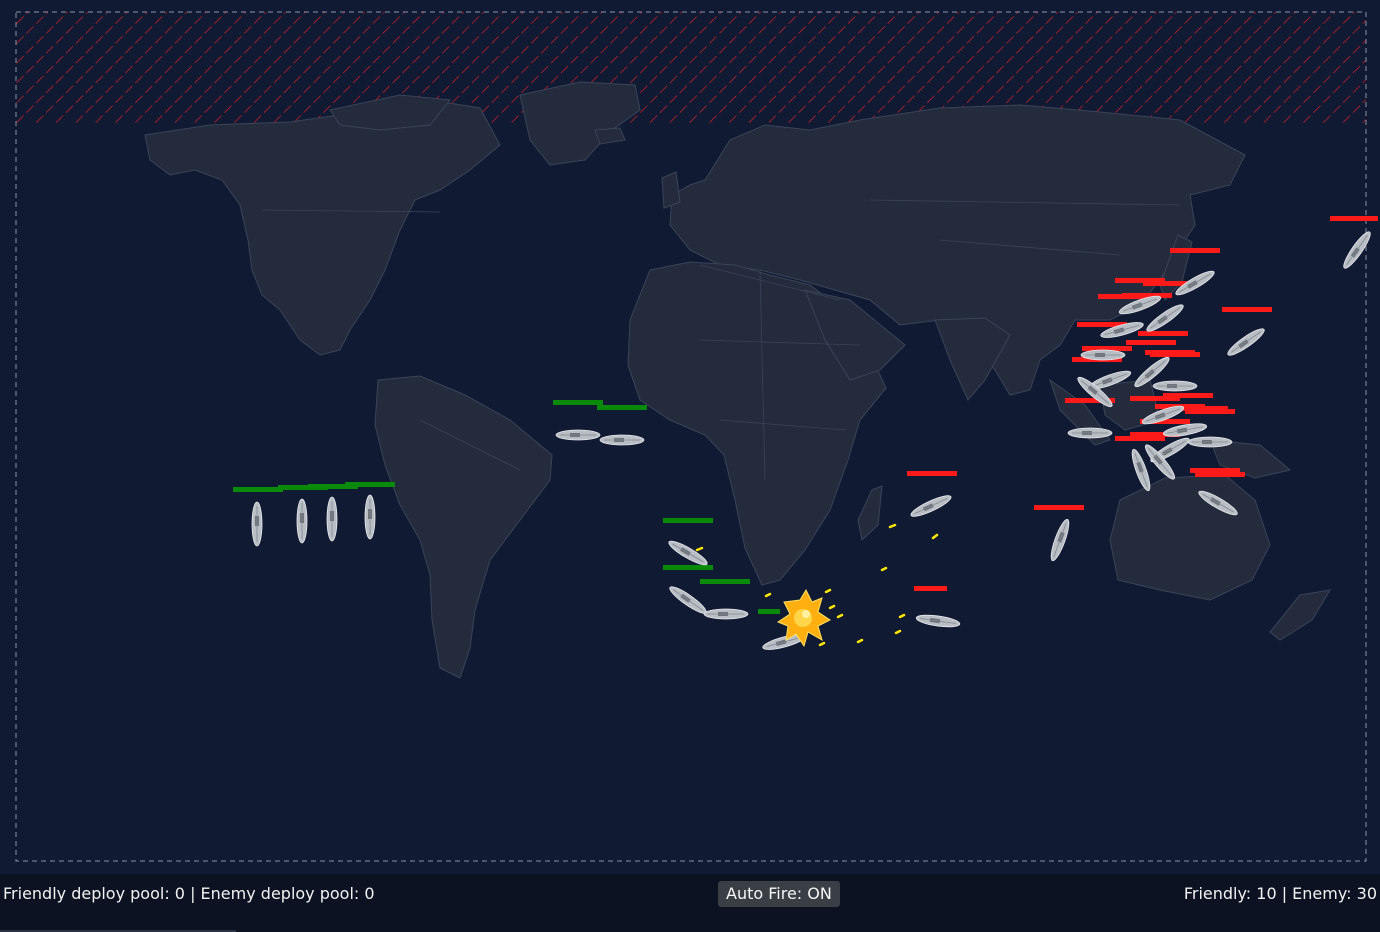 Image resolution: width=1380 pixels, height=932 pixels. Describe the element at coordinates (870, 513) in the screenshot. I see `madagascar` at that location.